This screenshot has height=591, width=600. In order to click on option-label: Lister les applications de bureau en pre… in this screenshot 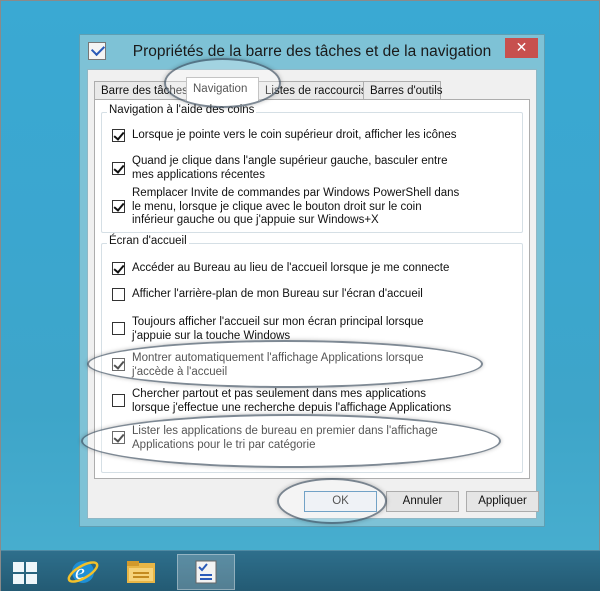, I will do `click(285, 438)`.